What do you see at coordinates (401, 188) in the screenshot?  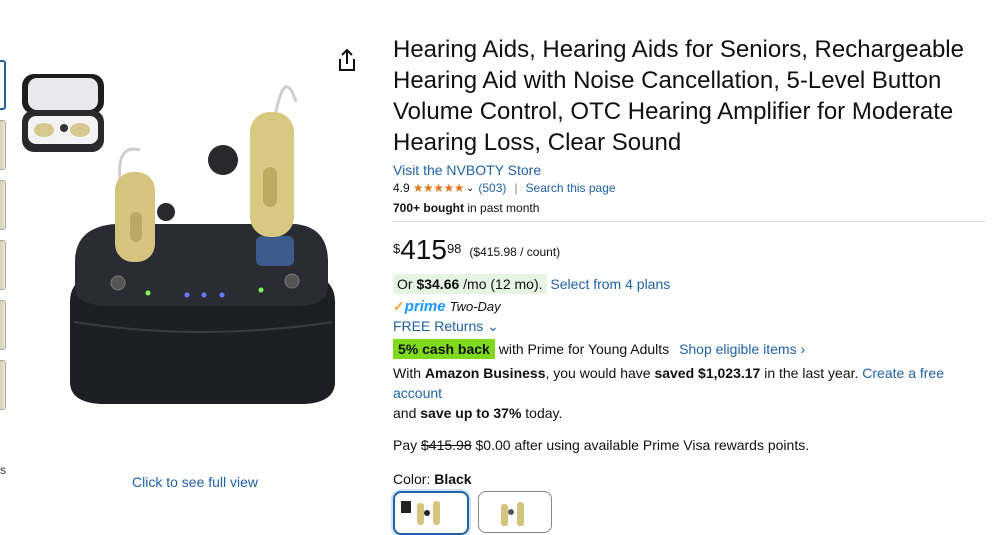 I see `rating-value: 4.9` at bounding box center [401, 188].